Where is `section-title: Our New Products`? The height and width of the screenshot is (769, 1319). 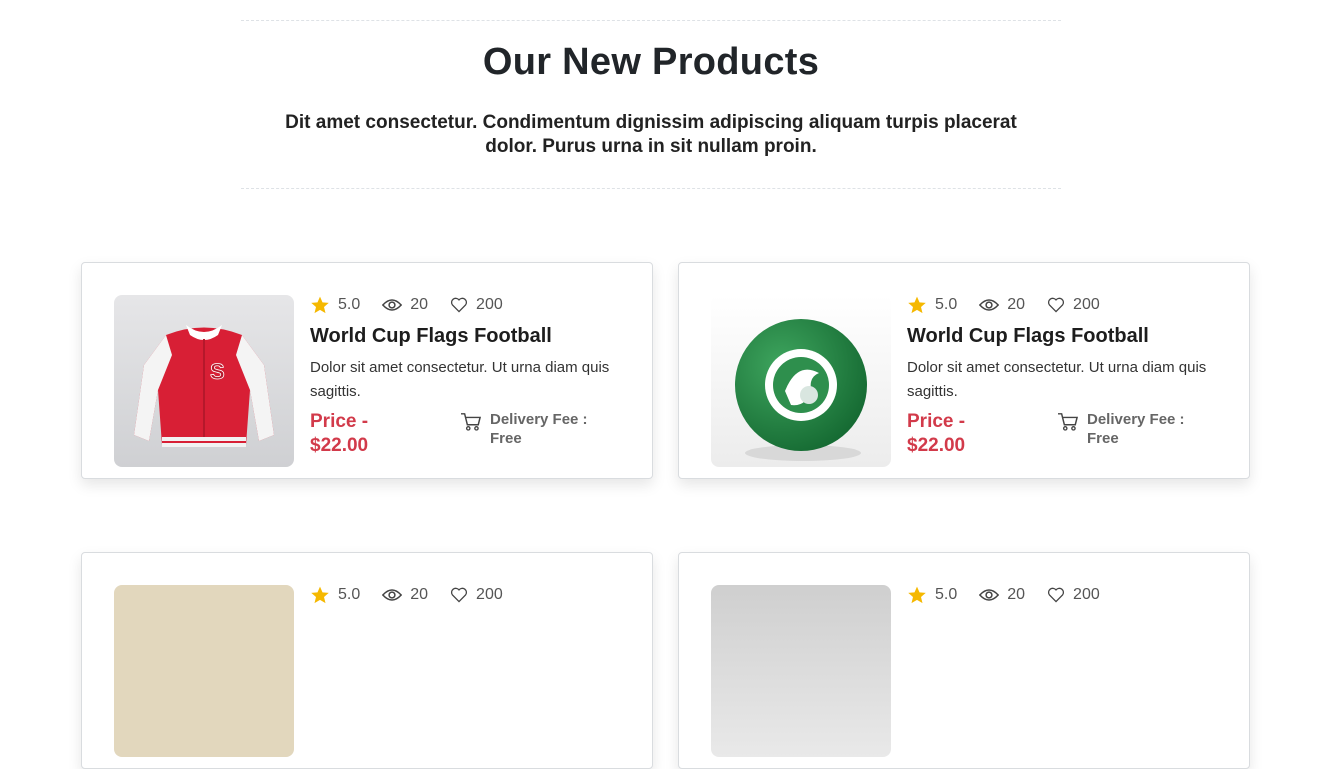
section-title: Our New Products is located at coordinates (651, 62).